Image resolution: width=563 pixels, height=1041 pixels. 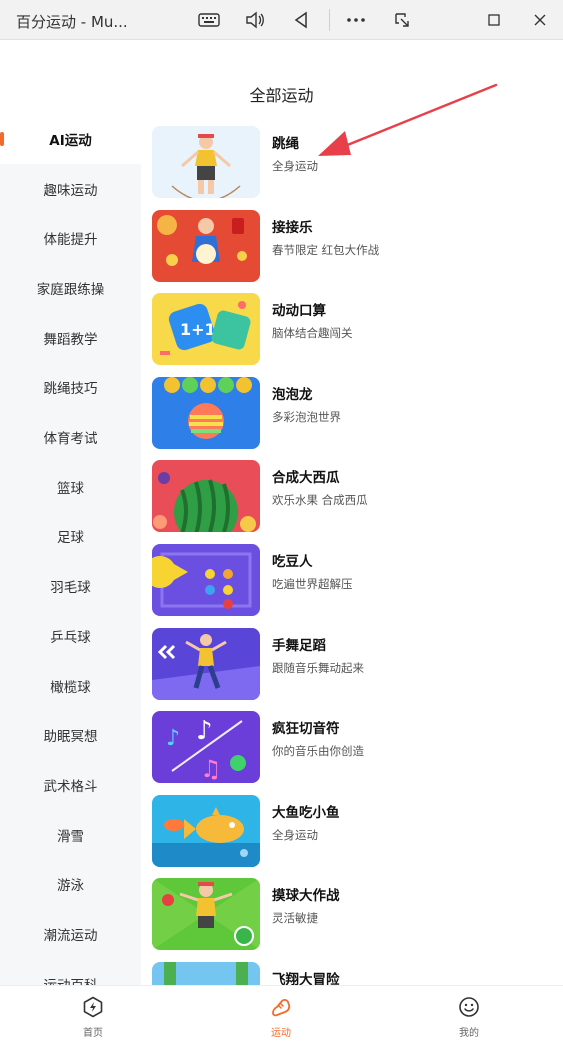 I want to click on sidebar-item: 羽毛球, so click(x=70, y=586).